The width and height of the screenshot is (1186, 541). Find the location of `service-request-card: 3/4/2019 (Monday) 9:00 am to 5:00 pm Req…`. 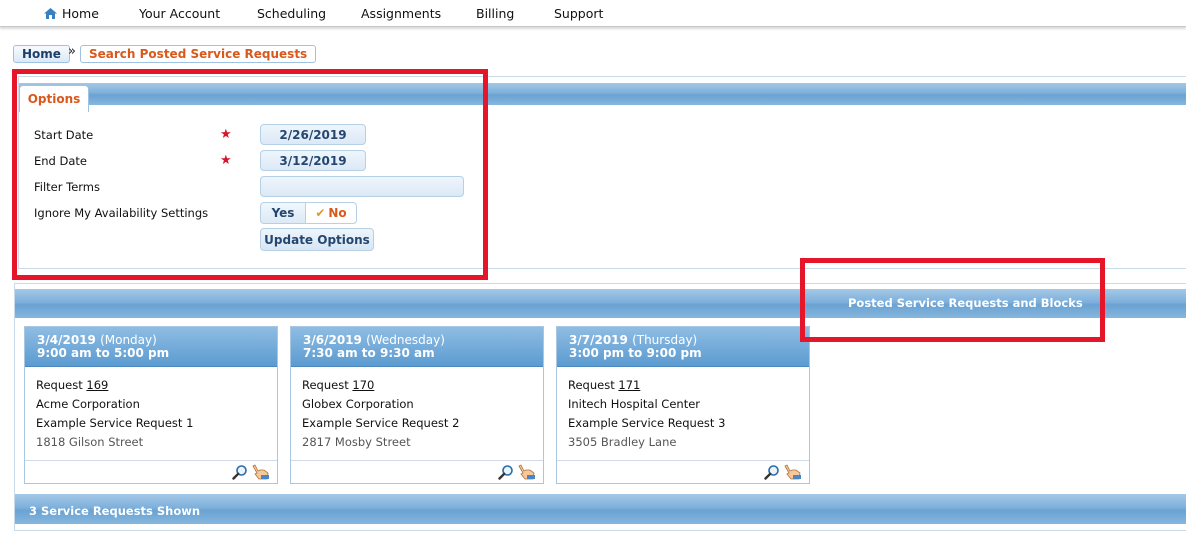

service-request-card: 3/4/2019 (Monday) 9:00 am to 5:00 pm Req… is located at coordinates (151, 405).